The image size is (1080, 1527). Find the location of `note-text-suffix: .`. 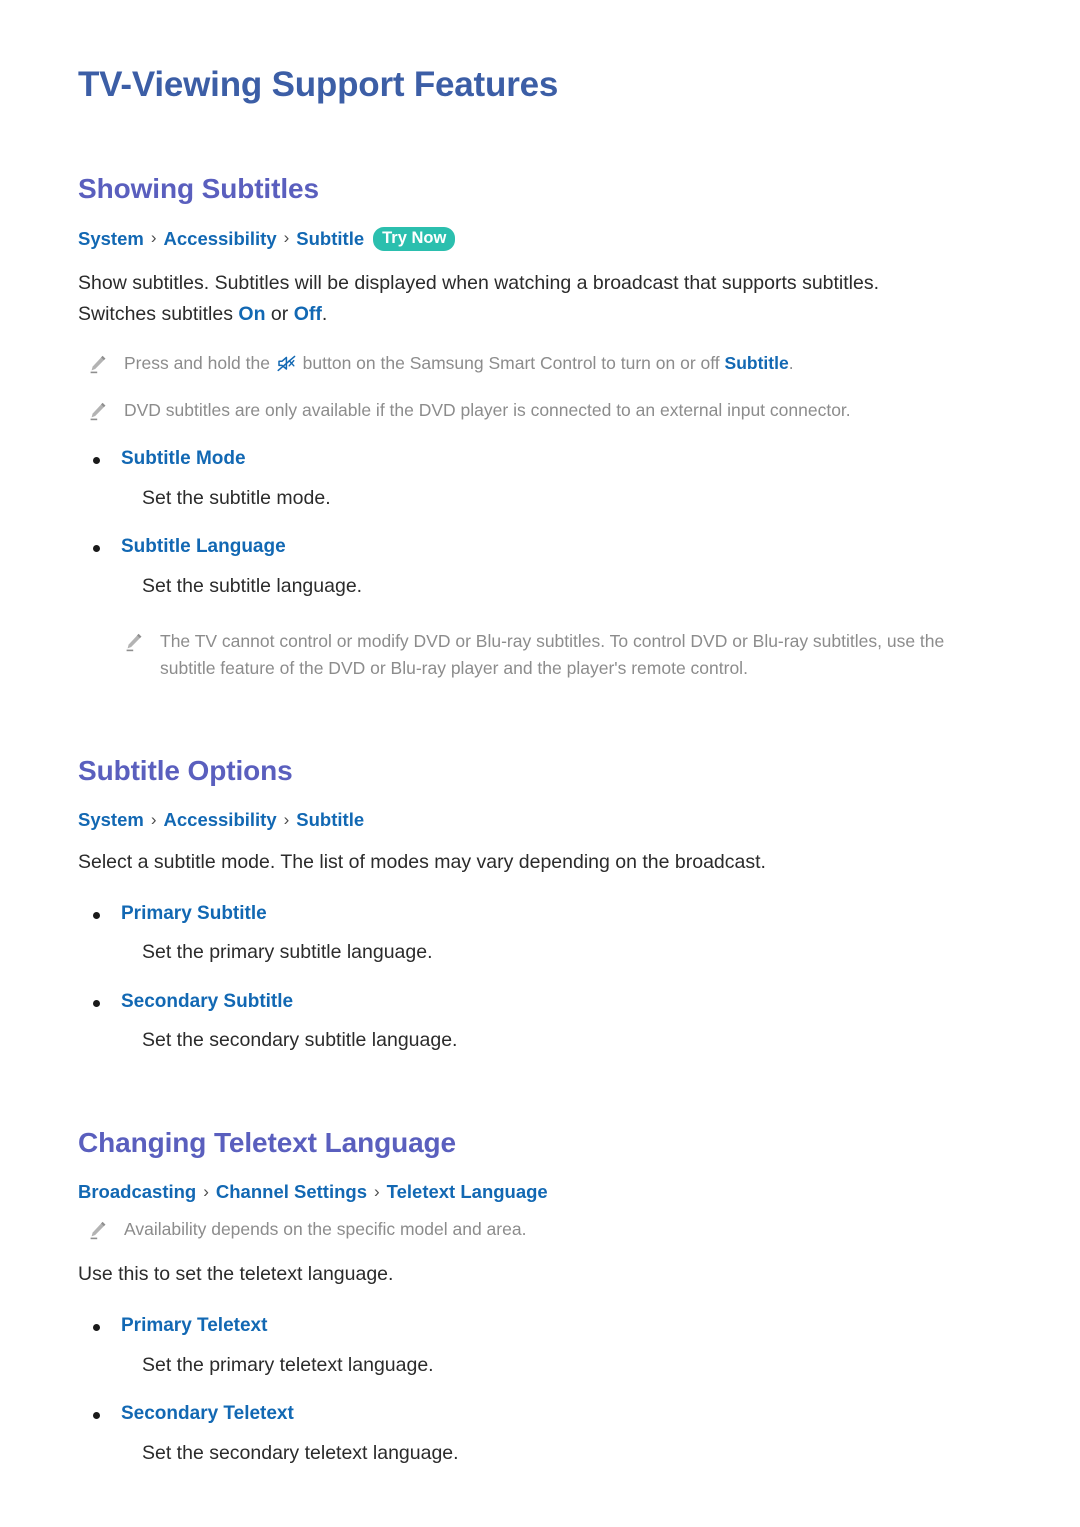

note-text-suffix: . is located at coordinates (791, 363).